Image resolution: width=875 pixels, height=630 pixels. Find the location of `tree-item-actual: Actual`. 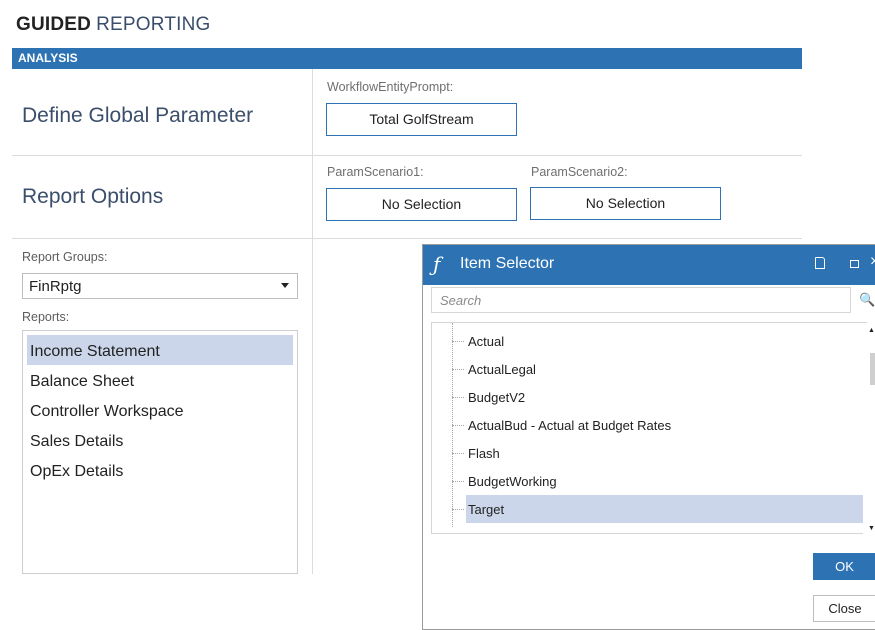

tree-item-actual: Actual is located at coordinates (656, 341).